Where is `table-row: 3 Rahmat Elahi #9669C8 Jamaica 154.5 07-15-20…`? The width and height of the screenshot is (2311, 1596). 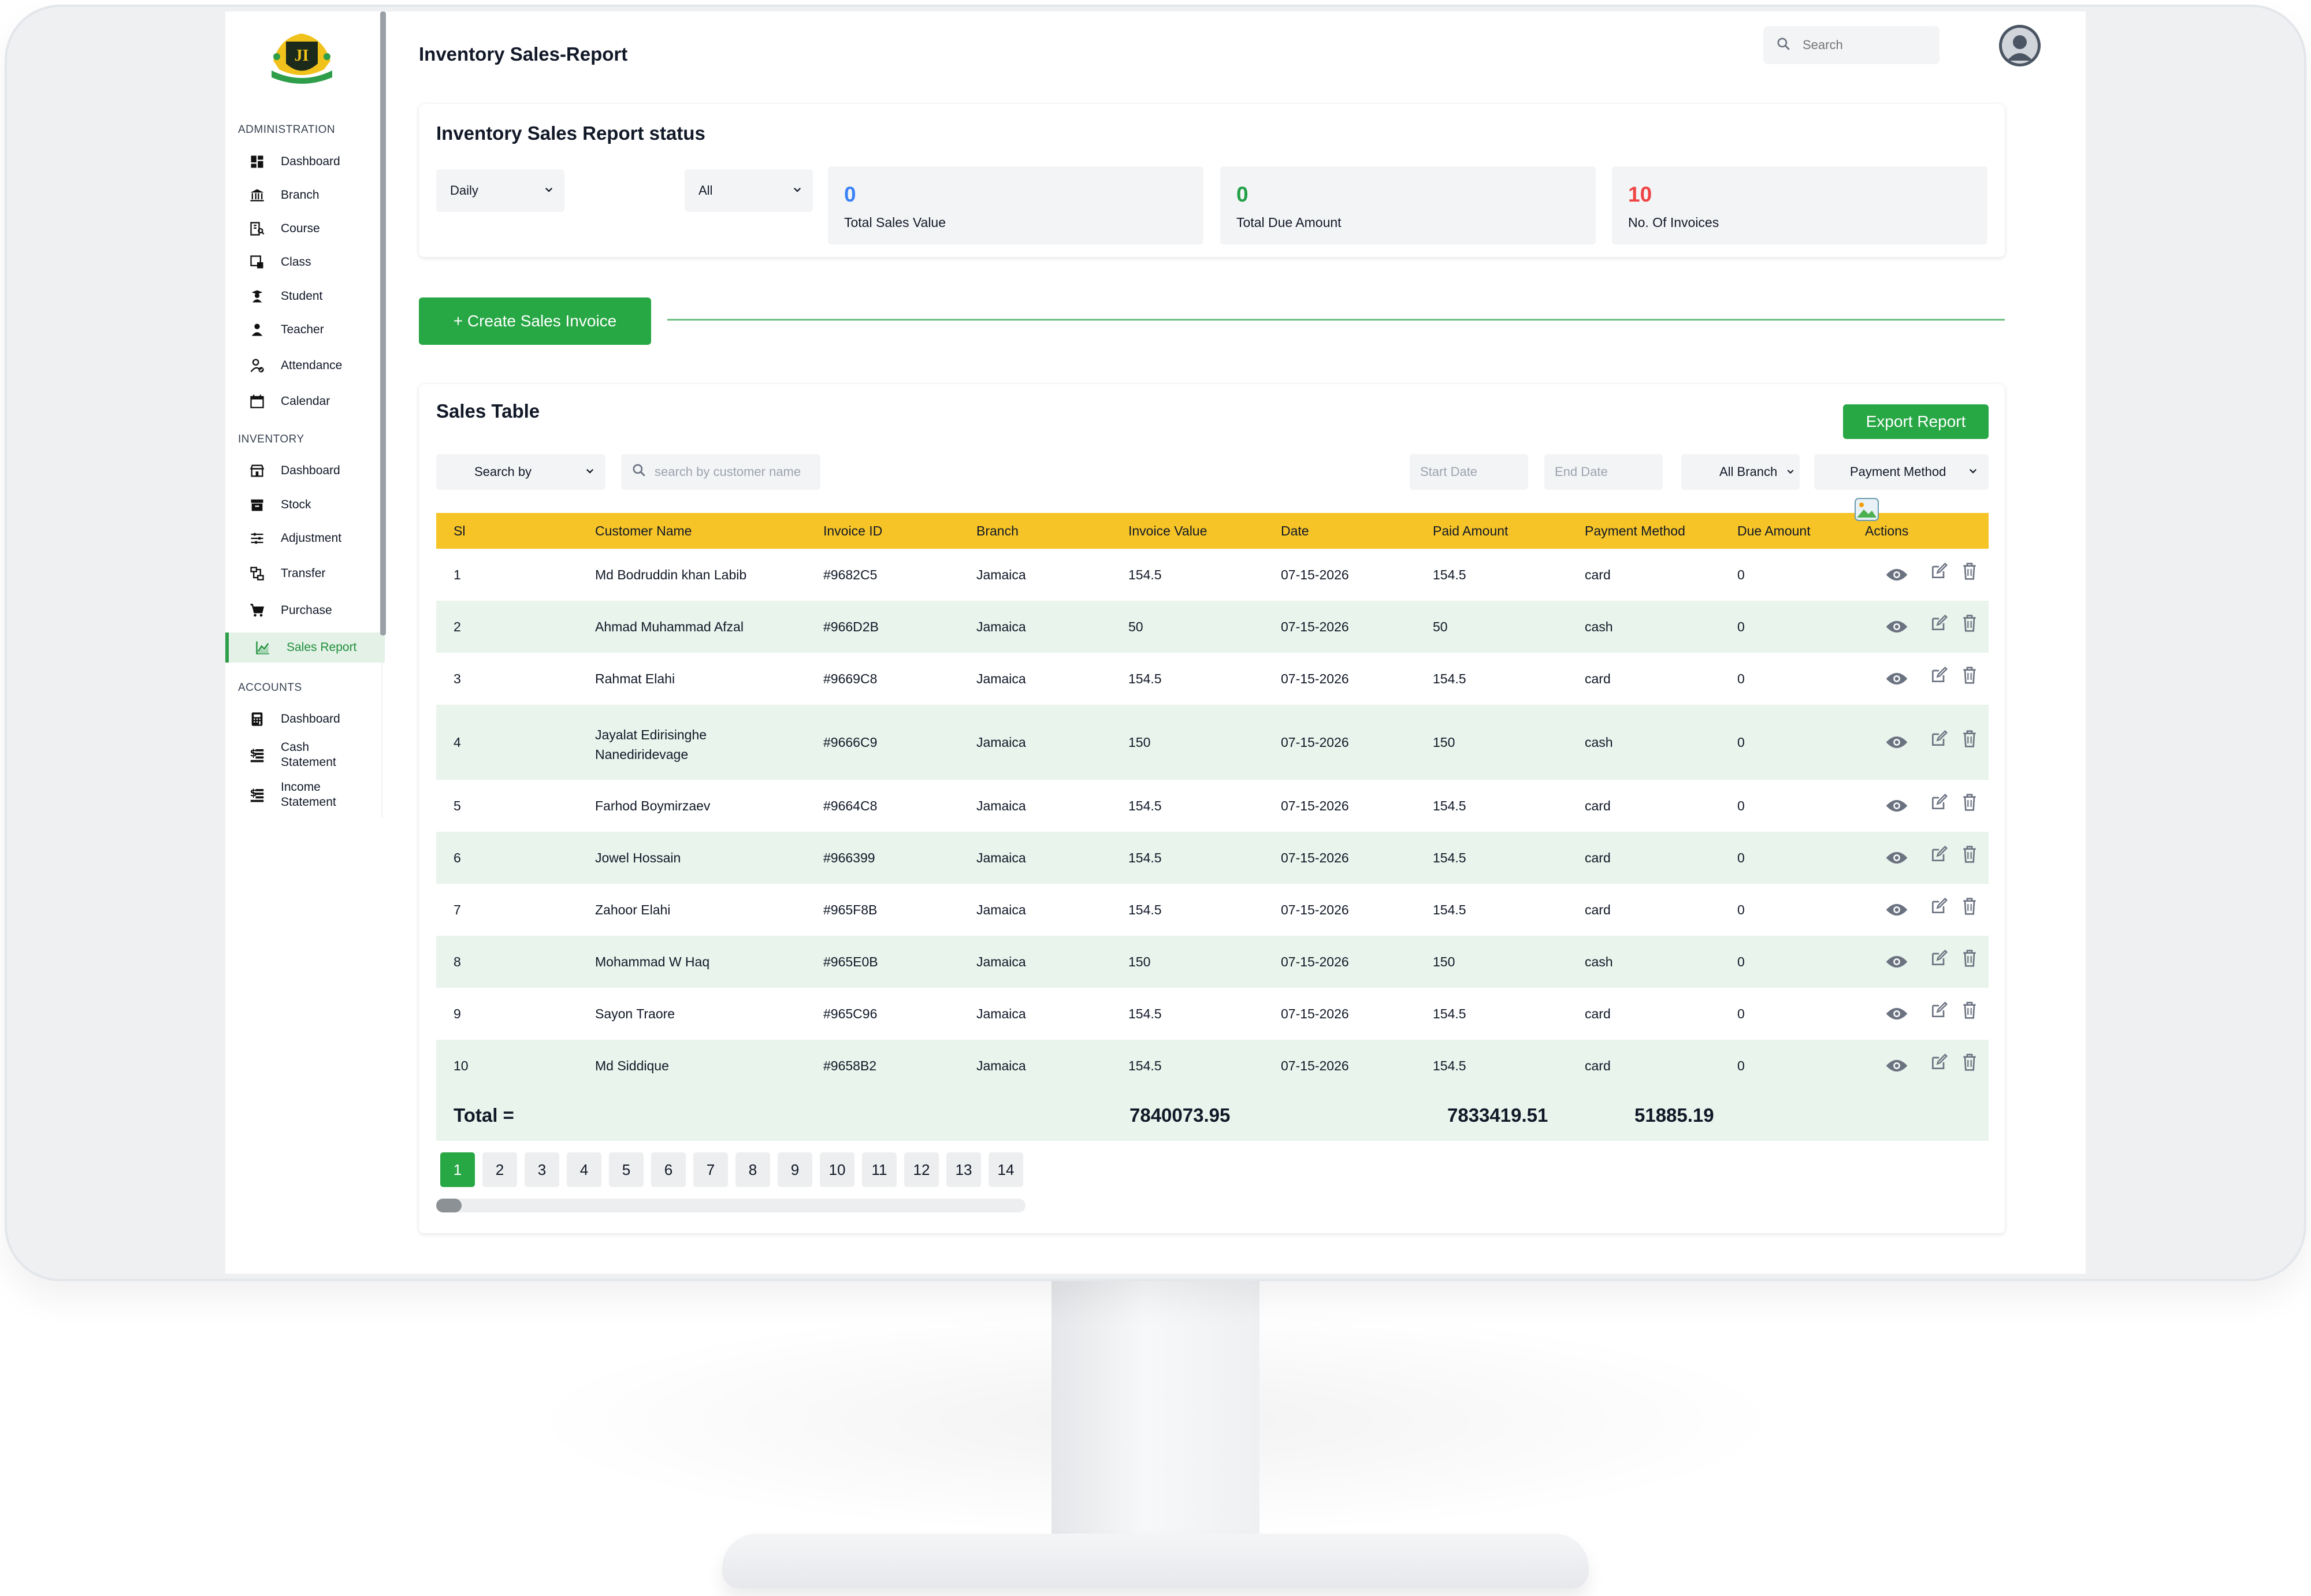 table-row: 3 Rahmat Elahi #9669C8 Jamaica 154.5 07-15-20… is located at coordinates (1212, 679).